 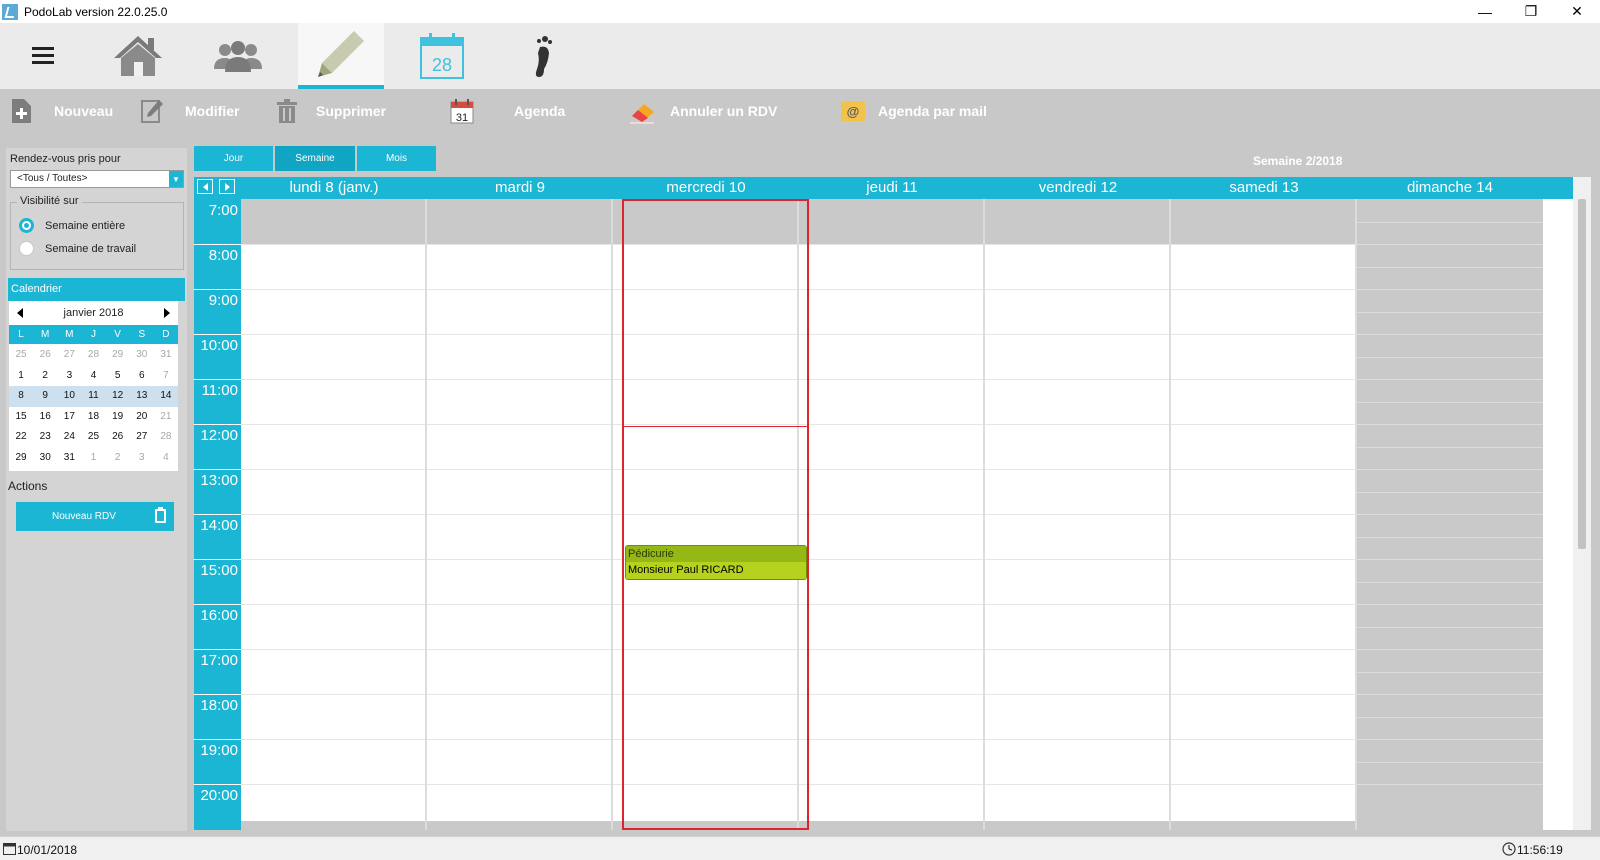 I want to click on home-button, so click(x=138, y=56).